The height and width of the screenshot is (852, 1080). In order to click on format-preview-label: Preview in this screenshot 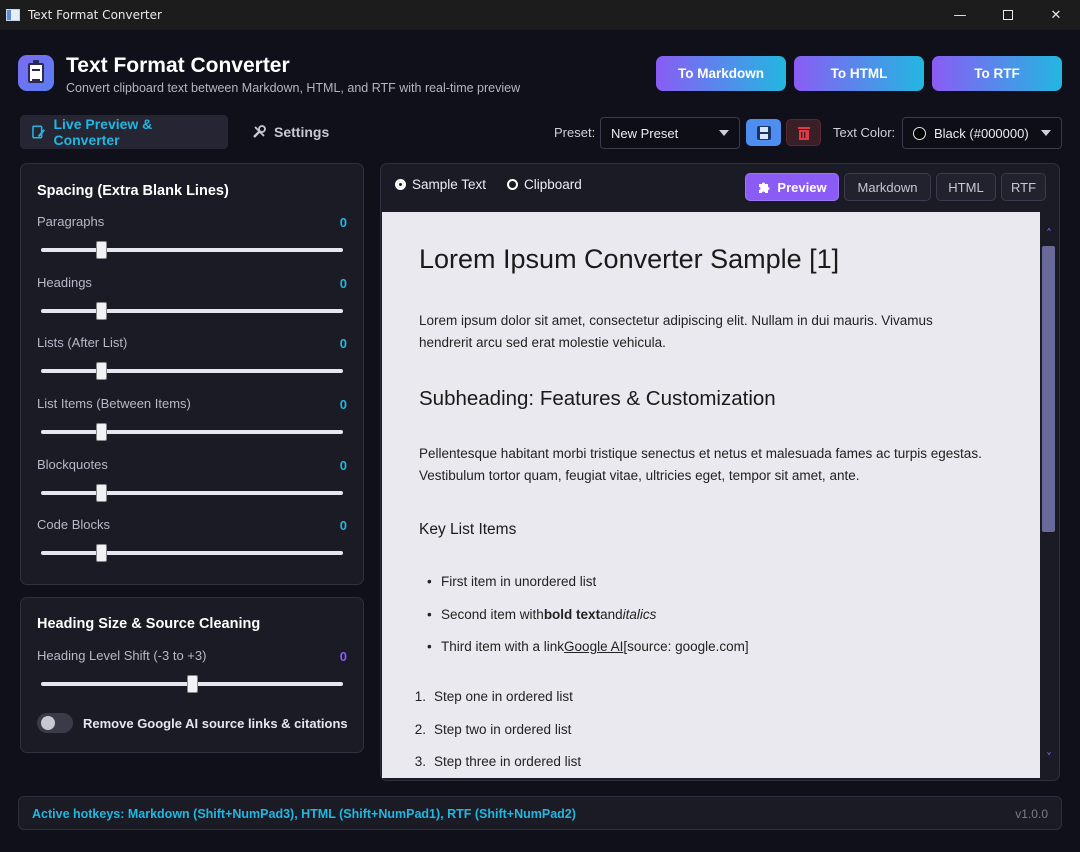, I will do `click(802, 187)`.